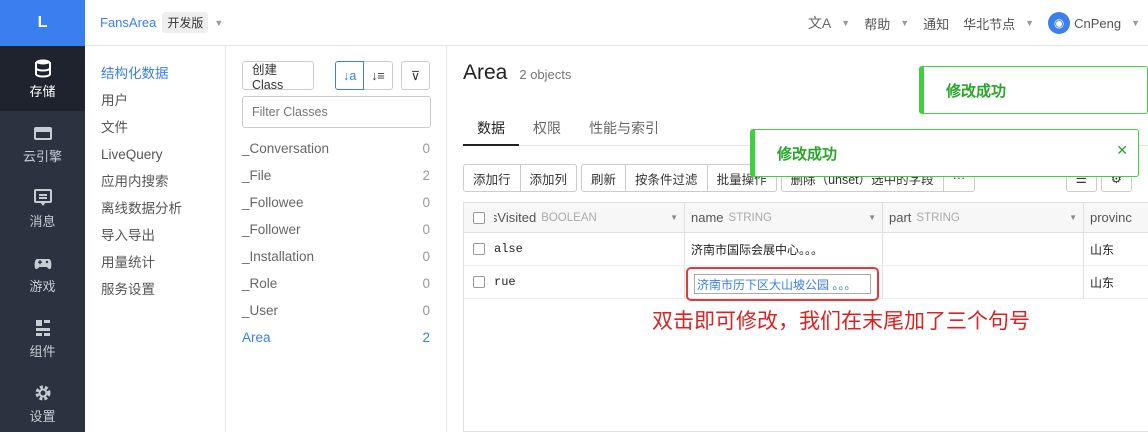 The width and height of the screenshot is (1148, 436). What do you see at coordinates (1098, 23) in the screenshot?
I see `user-name: CnPeng` at bounding box center [1098, 23].